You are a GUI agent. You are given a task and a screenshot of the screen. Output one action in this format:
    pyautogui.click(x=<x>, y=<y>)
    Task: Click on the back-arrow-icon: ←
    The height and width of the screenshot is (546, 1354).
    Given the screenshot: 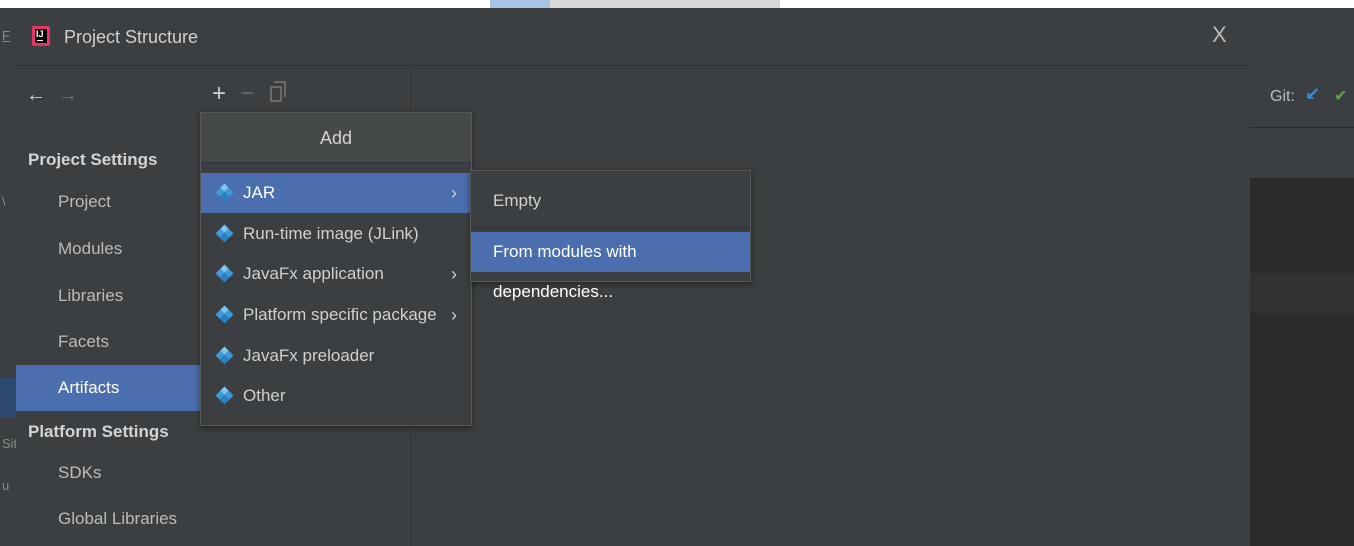 What is the action you would take?
    pyautogui.click(x=36, y=95)
    